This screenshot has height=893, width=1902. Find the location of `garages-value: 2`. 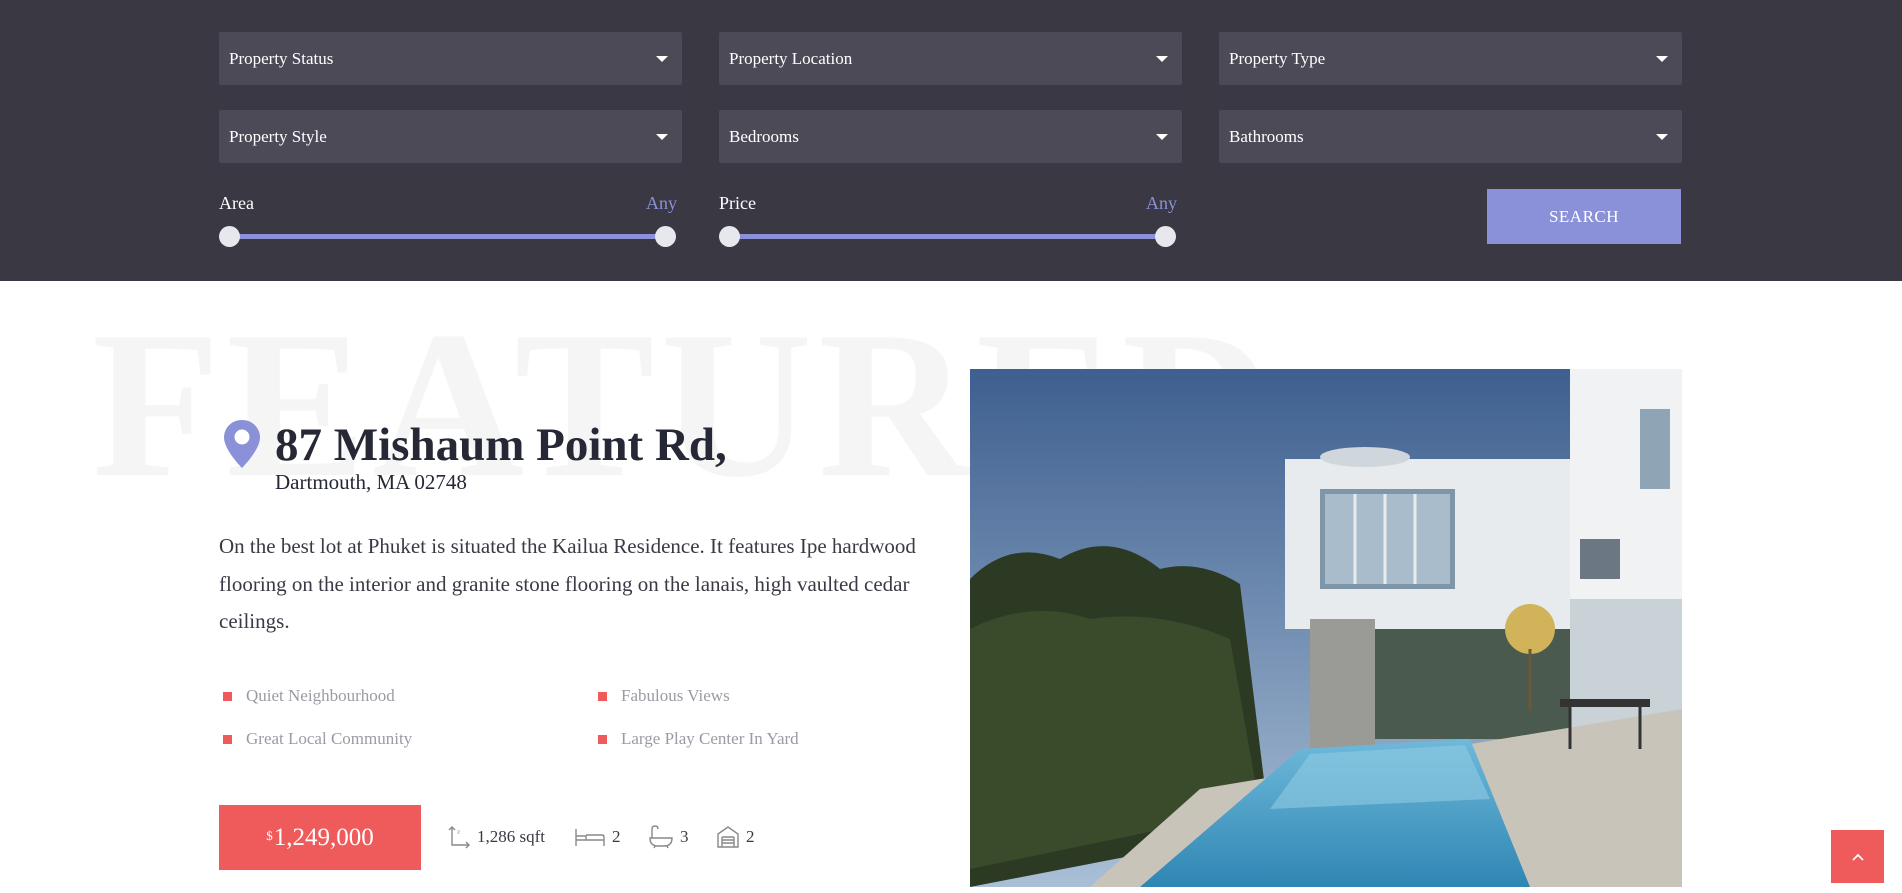

garages-value: 2 is located at coordinates (750, 836).